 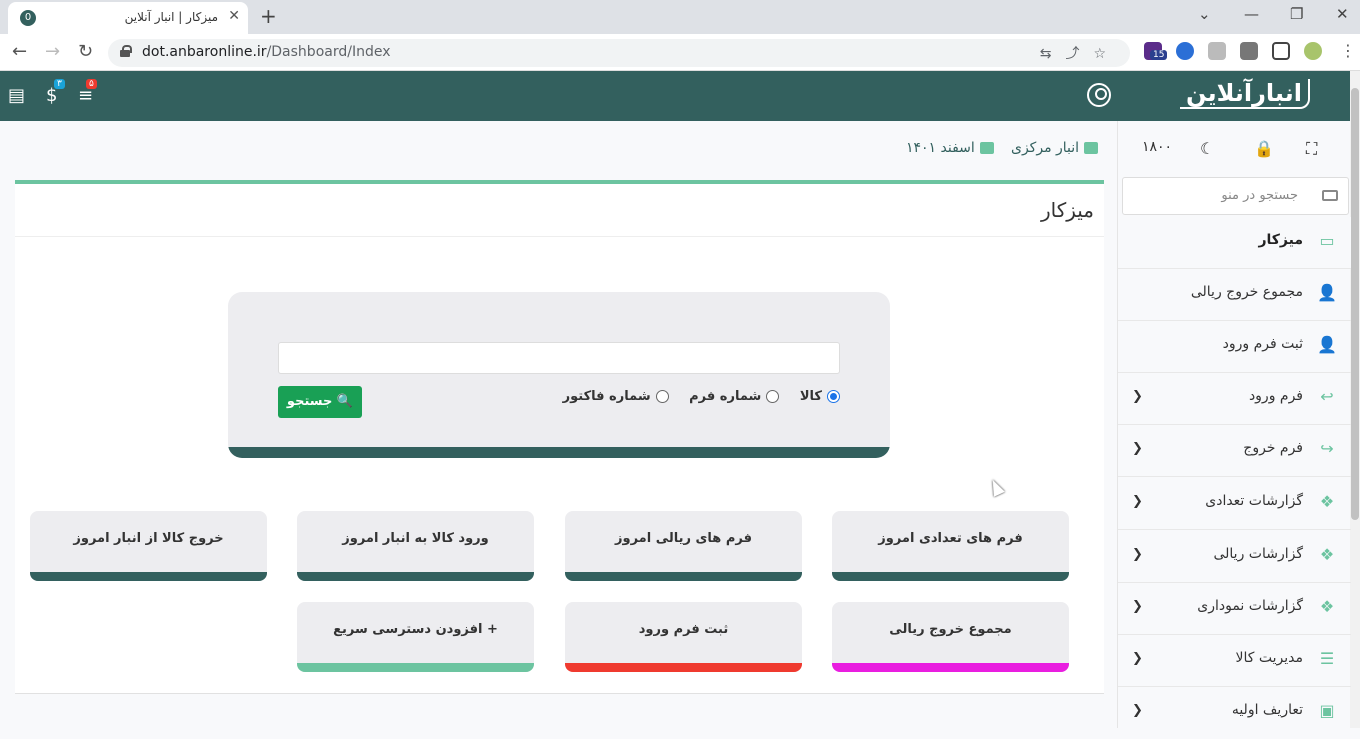 I want to click on keyboard-icon, so click(x=1330, y=195).